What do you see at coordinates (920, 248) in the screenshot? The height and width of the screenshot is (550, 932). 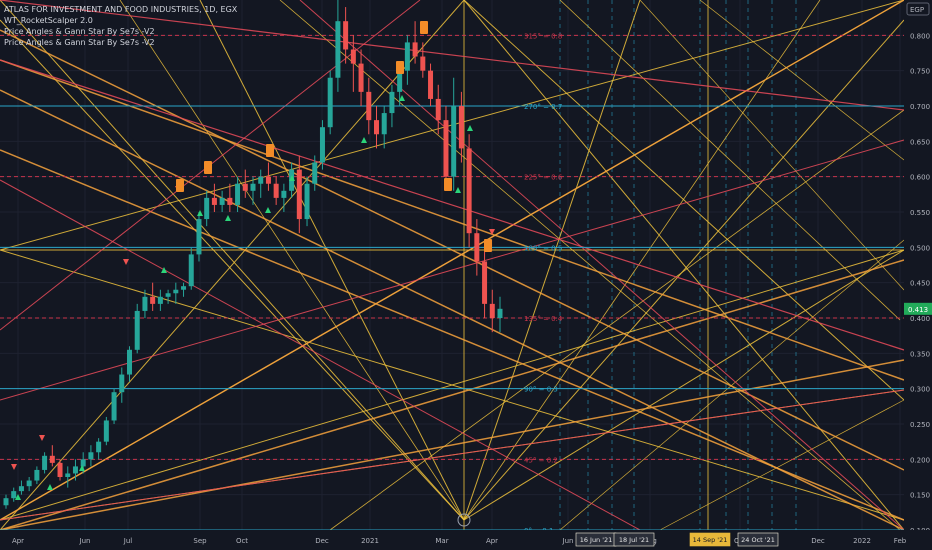 I see `price-tick-label: 0.500` at bounding box center [920, 248].